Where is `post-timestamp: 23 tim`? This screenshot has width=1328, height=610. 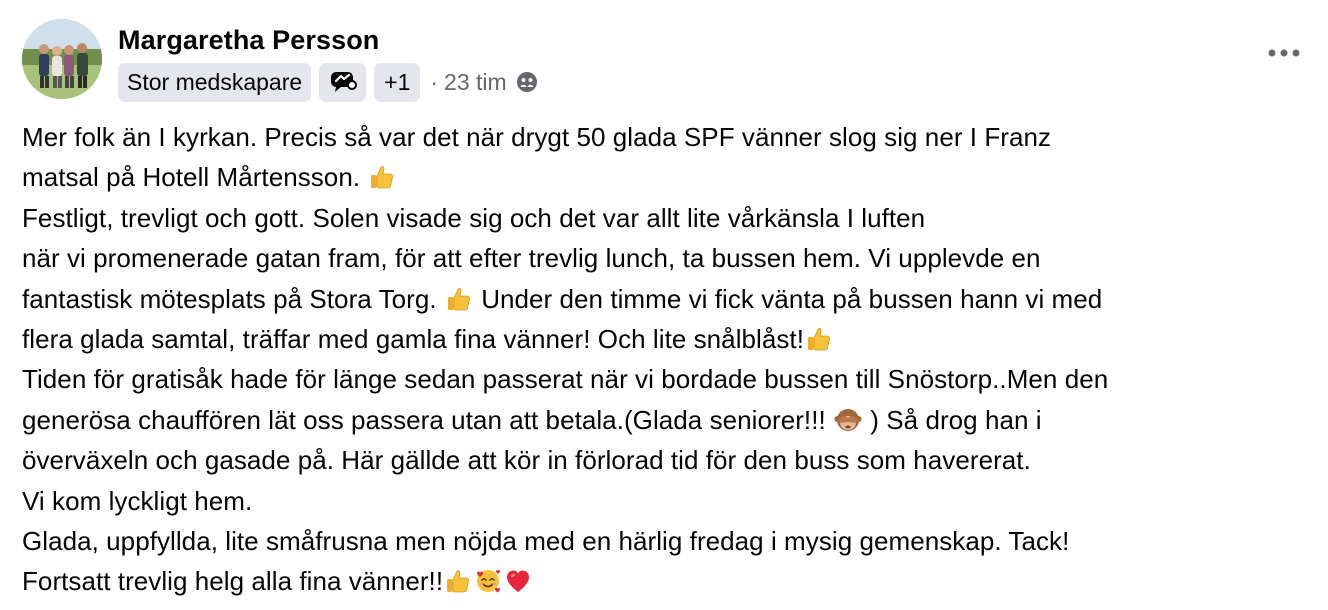 post-timestamp: 23 tim is located at coordinates (475, 82).